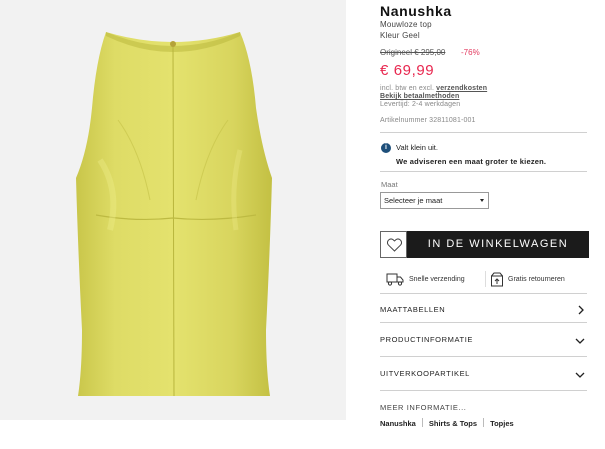 The height and width of the screenshot is (449, 605). What do you see at coordinates (425, 373) in the screenshot?
I see `accordion-label: UITVERKOOPARTIKEL` at bounding box center [425, 373].